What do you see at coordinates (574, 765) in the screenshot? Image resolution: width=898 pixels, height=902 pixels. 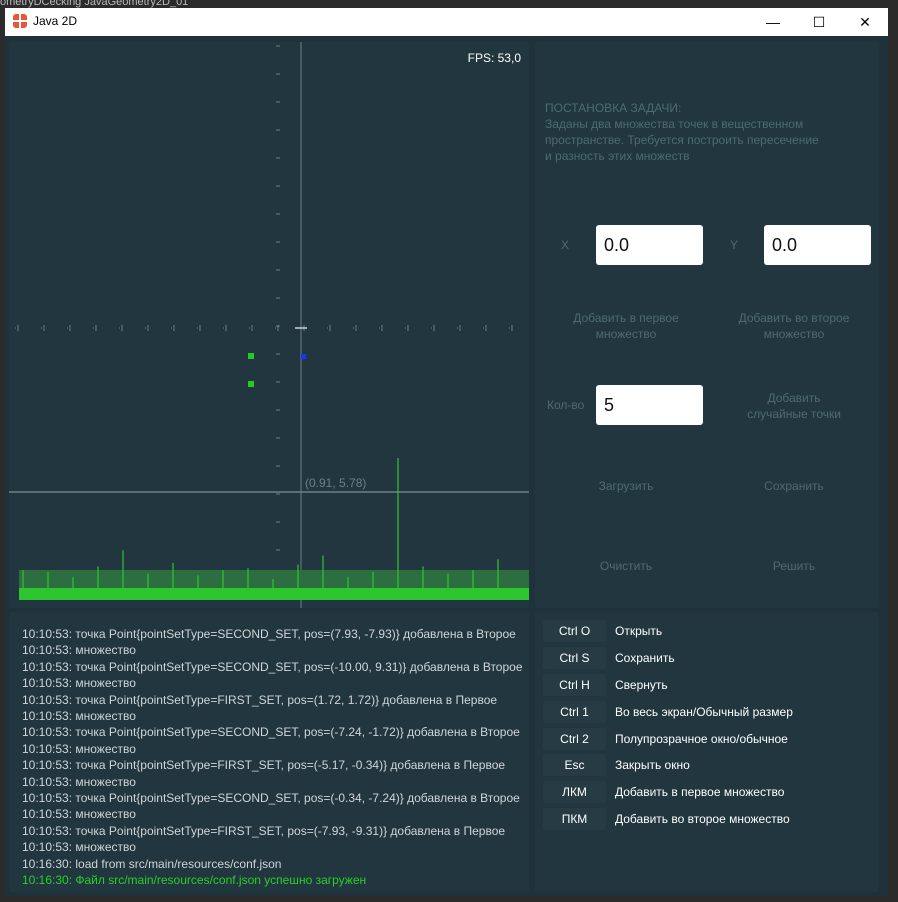 I see `shortcut-key: Esc` at bounding box center [574, 765].